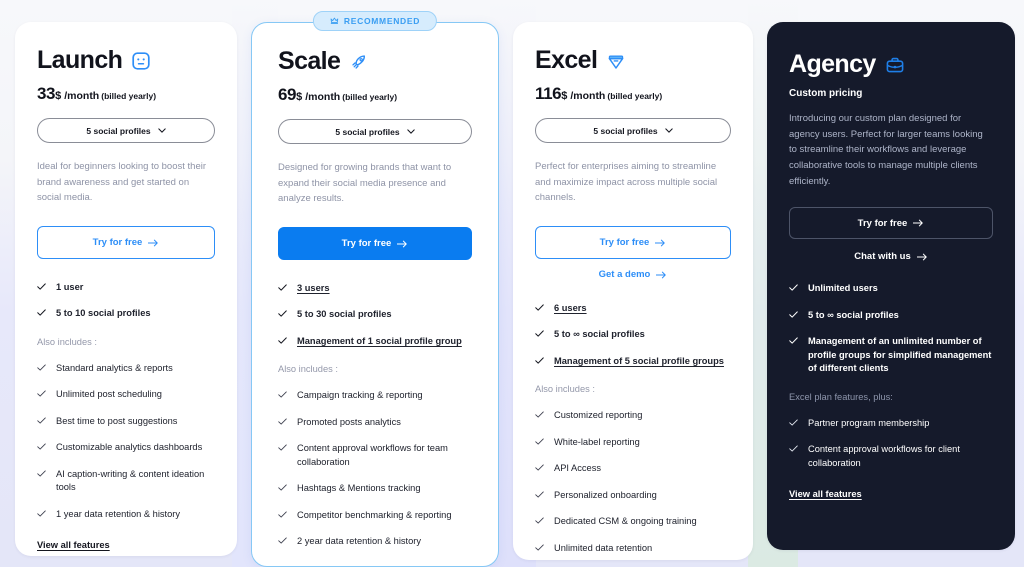 Image resolution: width=1024 pixels, height=567 pixels. I want to click on feature-highlight: 3 users, so click(375, 288).